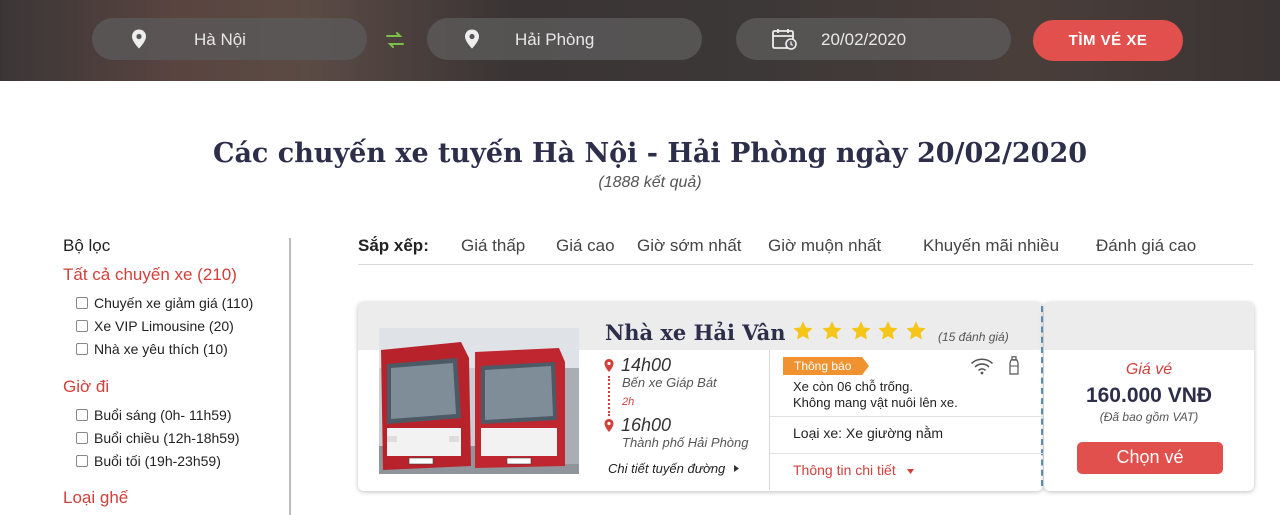 This screenshot has width=1280, height=515. What do you see at coordinates (982, 366) in the screenshot?
I see `wifi-icon` at bounding box center [982, 366].